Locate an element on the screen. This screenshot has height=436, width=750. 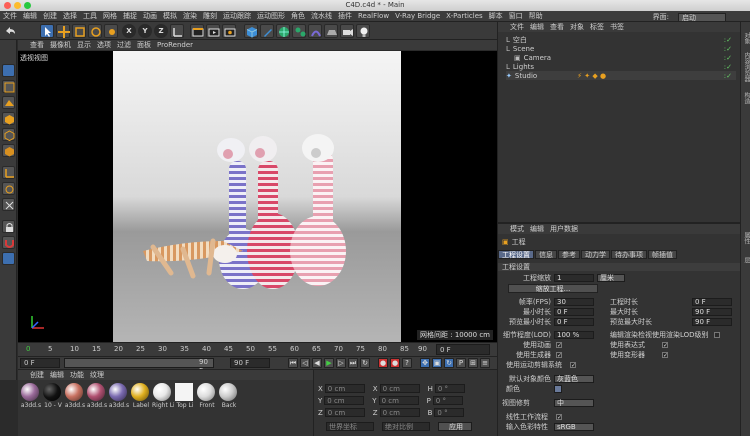
tab-project-settings: 工程设置 is located at coordinates (516, 254).